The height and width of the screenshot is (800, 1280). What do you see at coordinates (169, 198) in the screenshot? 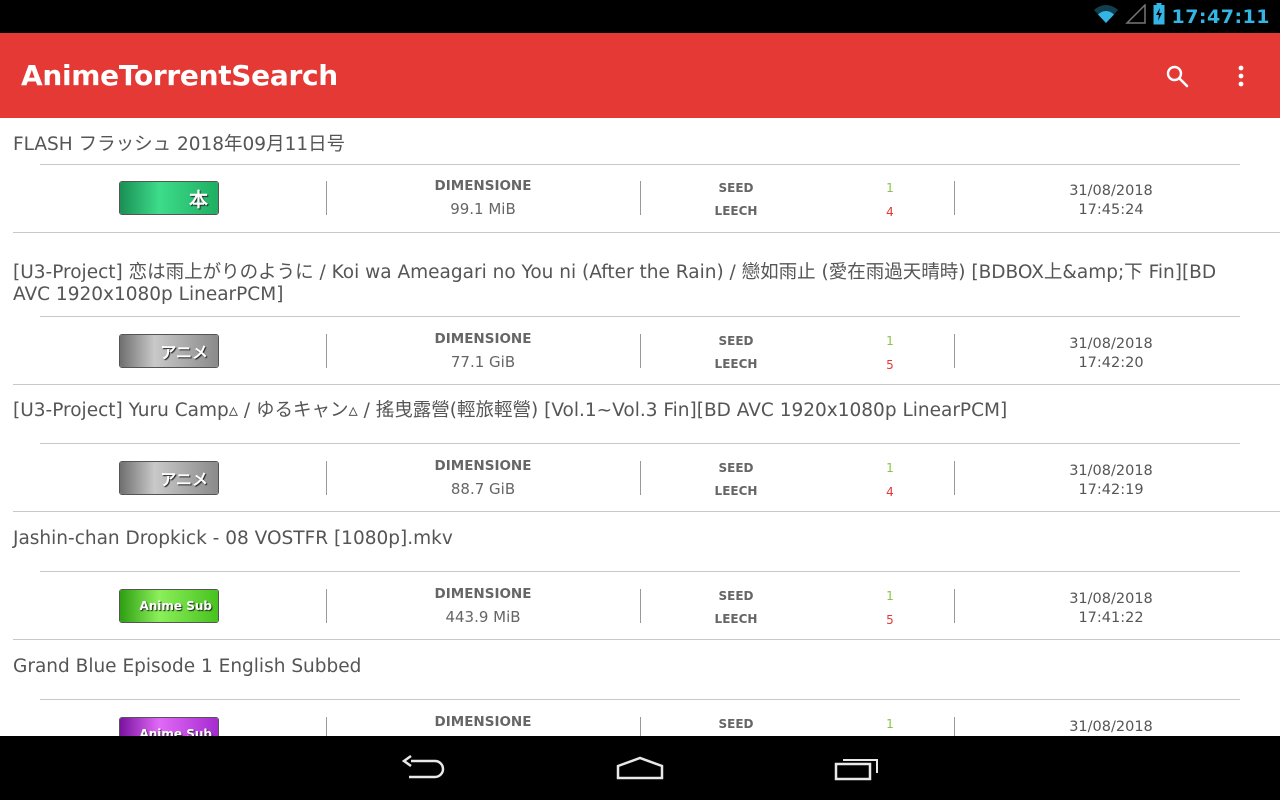
I see `book-category-icon: 本` at bounding box center [169, 198].